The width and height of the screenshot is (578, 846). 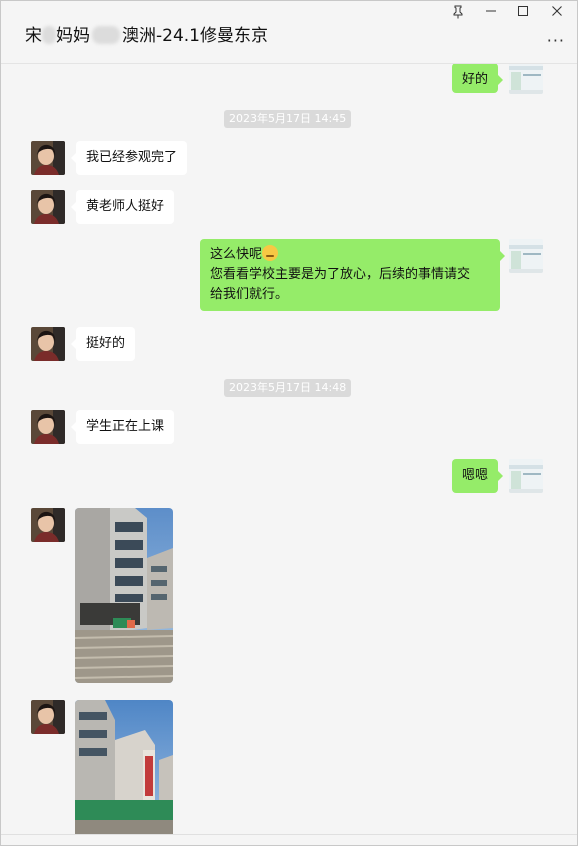 What do you see at coordinates (146, 36) in the screenshot?
I see `chat-title: 宋妈妈 澳洲-24.1修曼东京` at bounding box center [146, 36].